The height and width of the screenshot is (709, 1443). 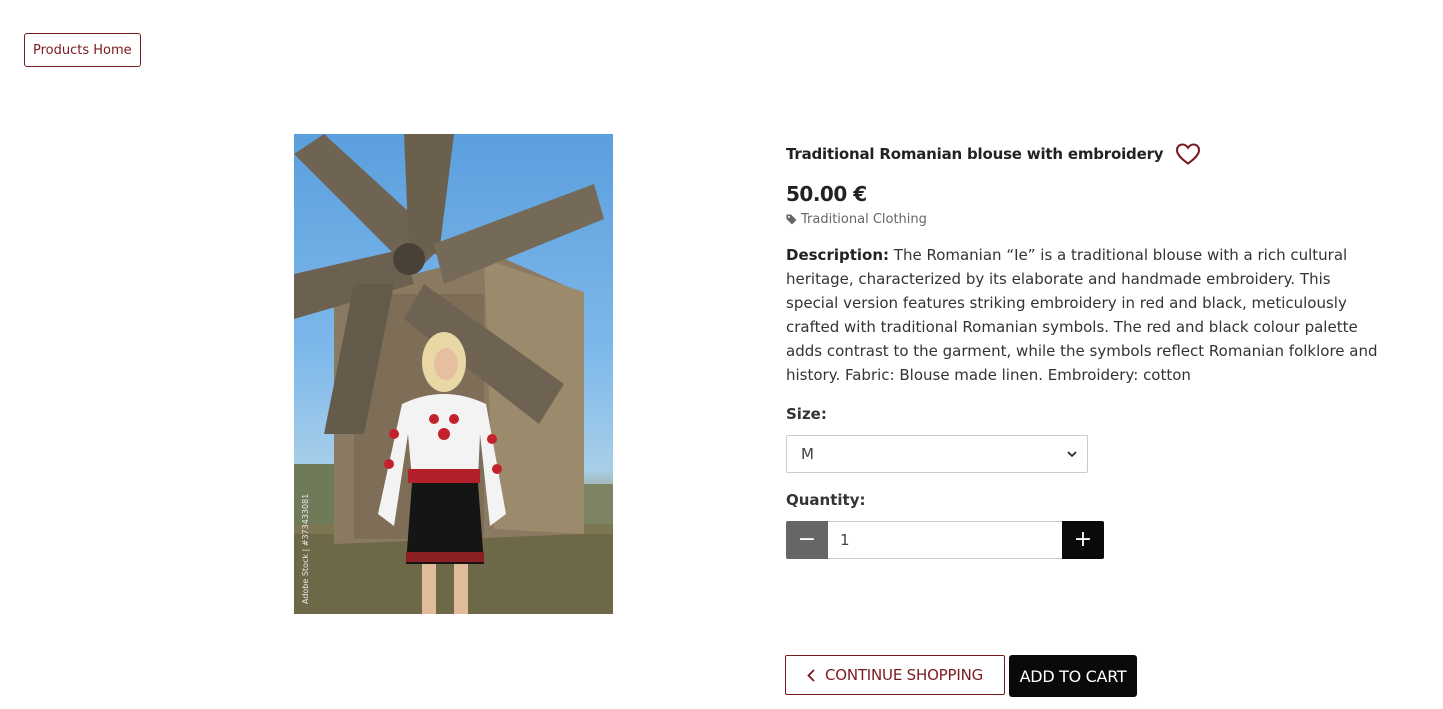 I want to click on size-label: Size:, so click(x=806, y=414).